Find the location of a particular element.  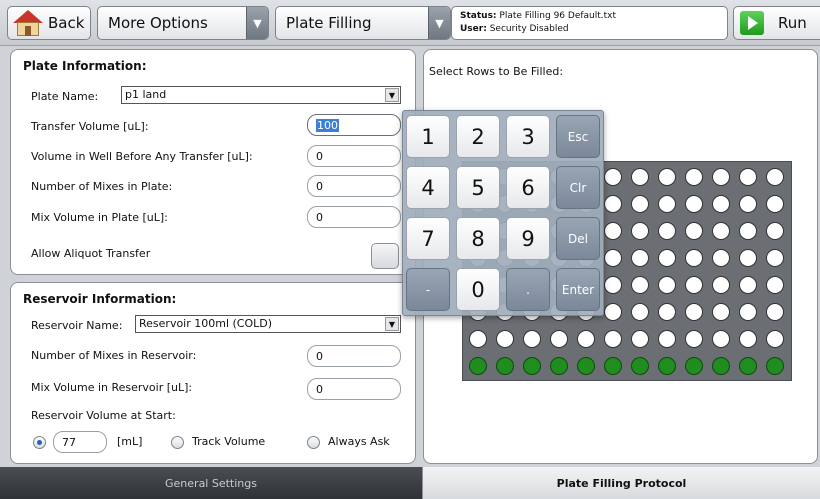

run-button: Run is located at coordinates (776, 23).